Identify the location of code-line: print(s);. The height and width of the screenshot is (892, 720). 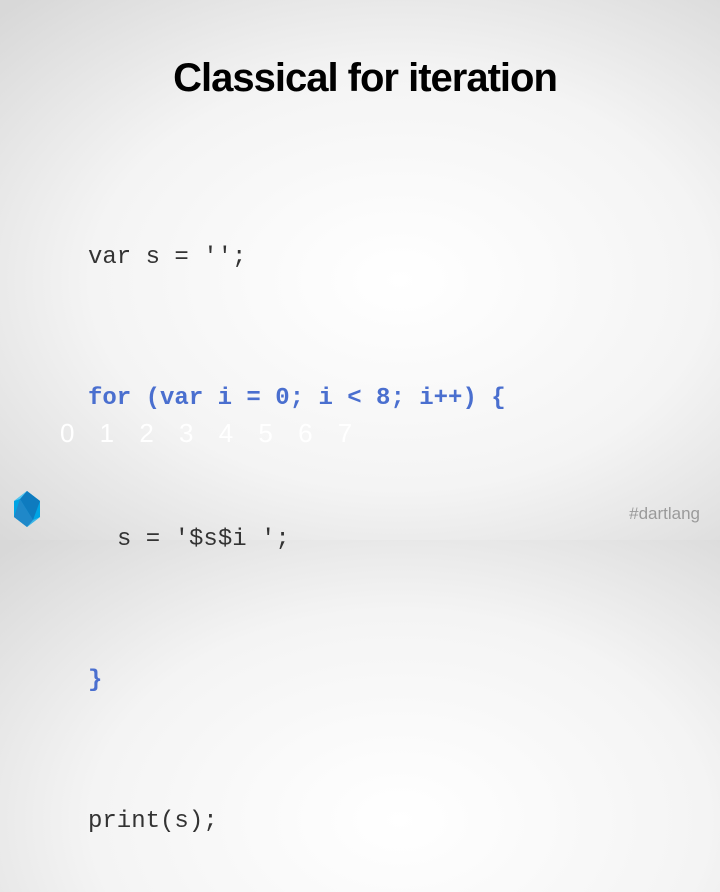
(297, 821).